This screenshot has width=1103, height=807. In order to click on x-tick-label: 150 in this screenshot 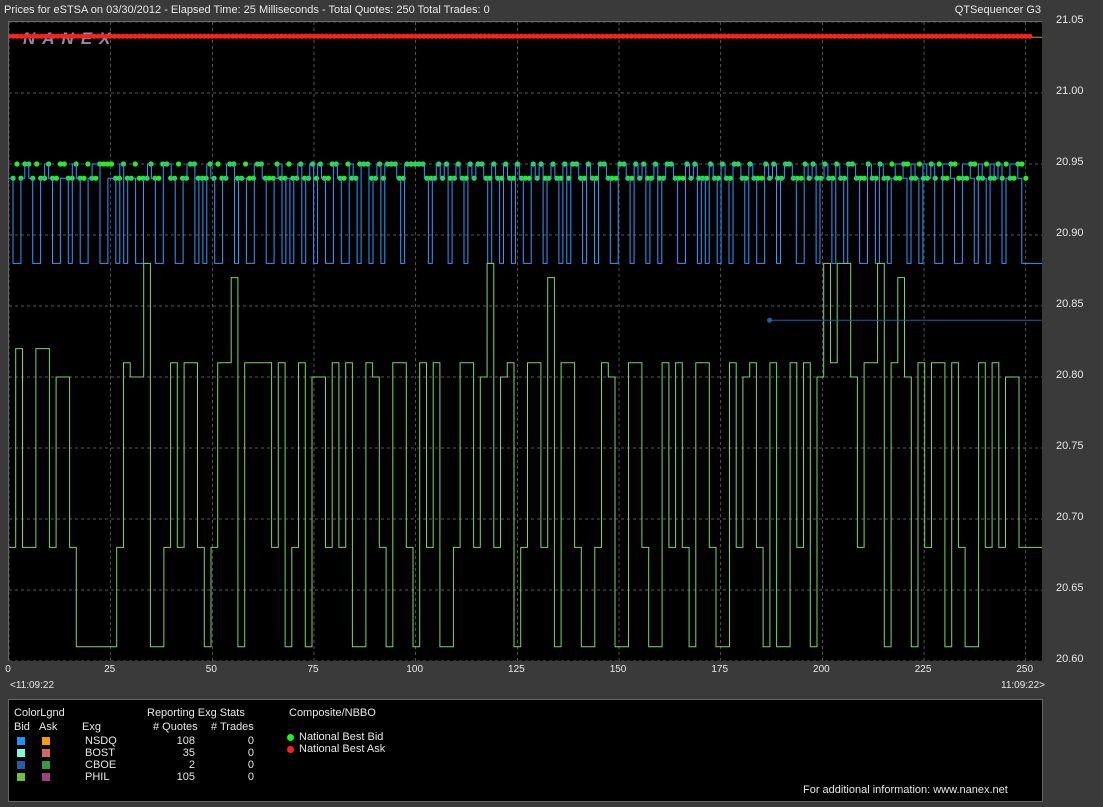, I will do `click(618, 669)`.